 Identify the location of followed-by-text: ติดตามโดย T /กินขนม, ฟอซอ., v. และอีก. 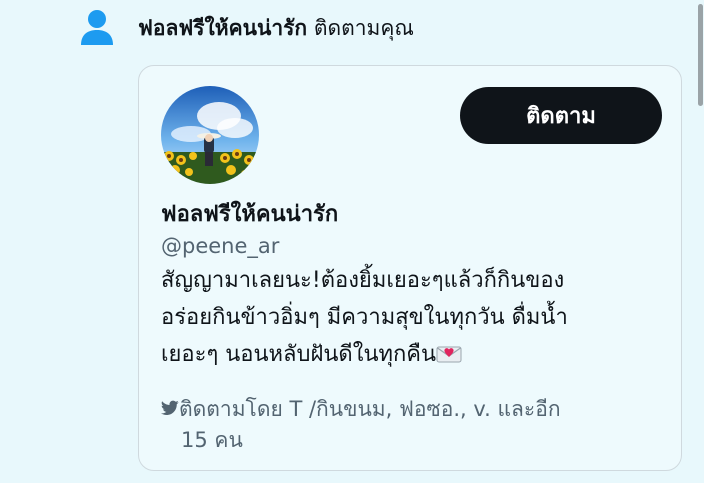
(370, 409).